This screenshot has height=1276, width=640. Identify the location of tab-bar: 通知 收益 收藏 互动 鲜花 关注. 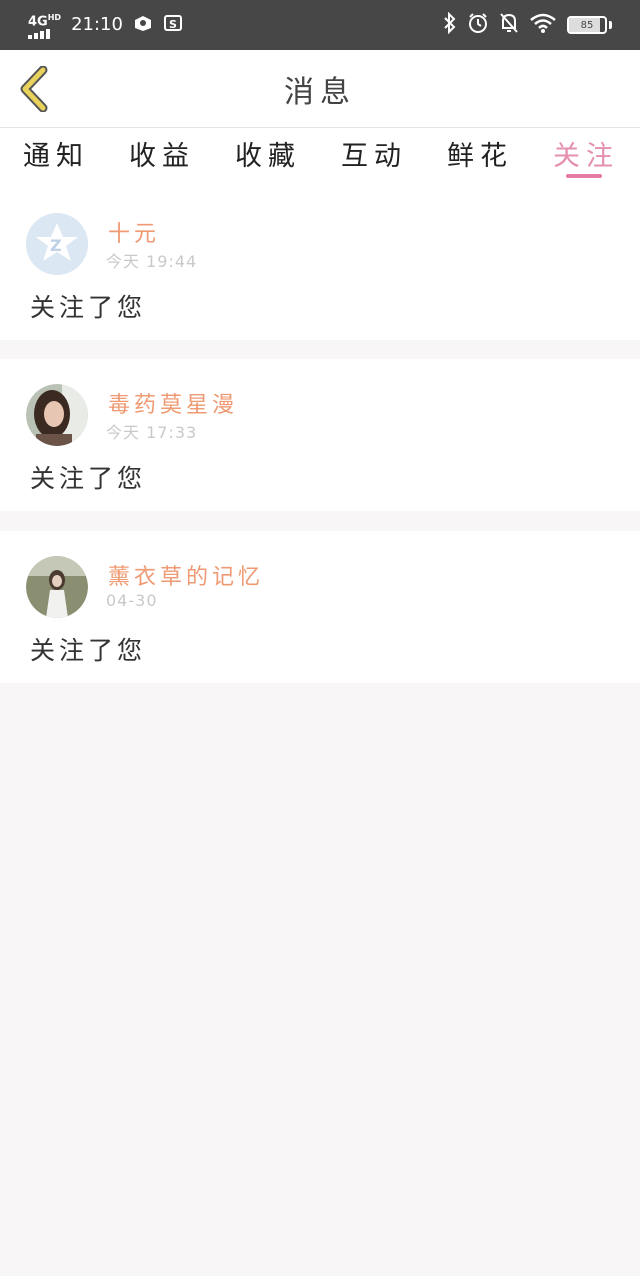
(320, 158).